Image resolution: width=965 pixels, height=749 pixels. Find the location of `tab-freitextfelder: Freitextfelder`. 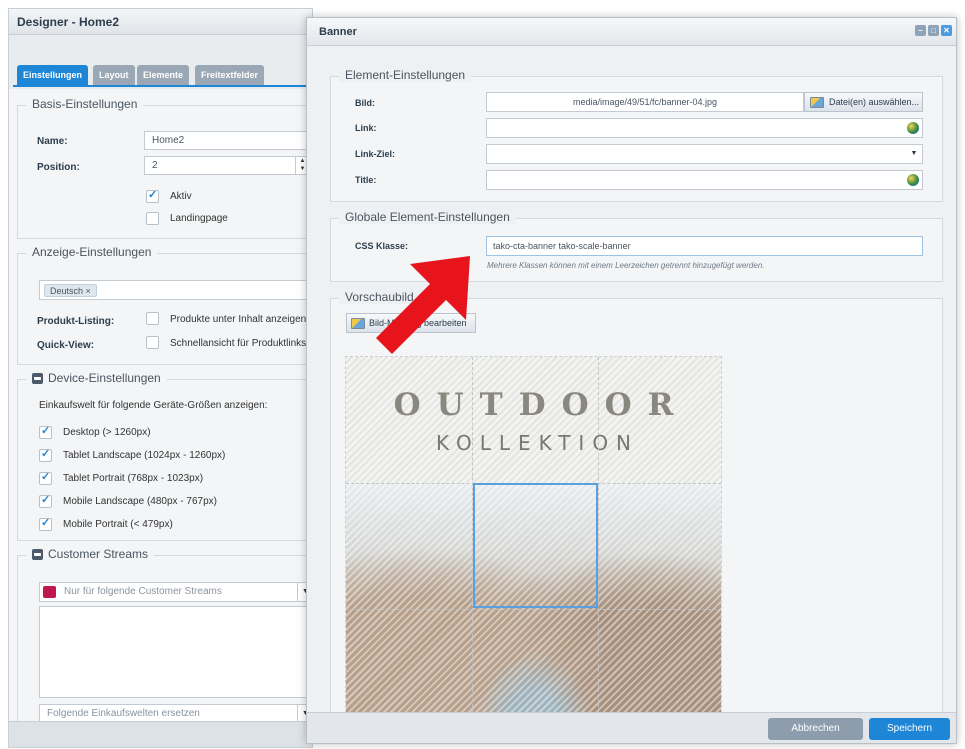

tab-freitextfelder: Freitextfelder is located at coordinates (230, 75).